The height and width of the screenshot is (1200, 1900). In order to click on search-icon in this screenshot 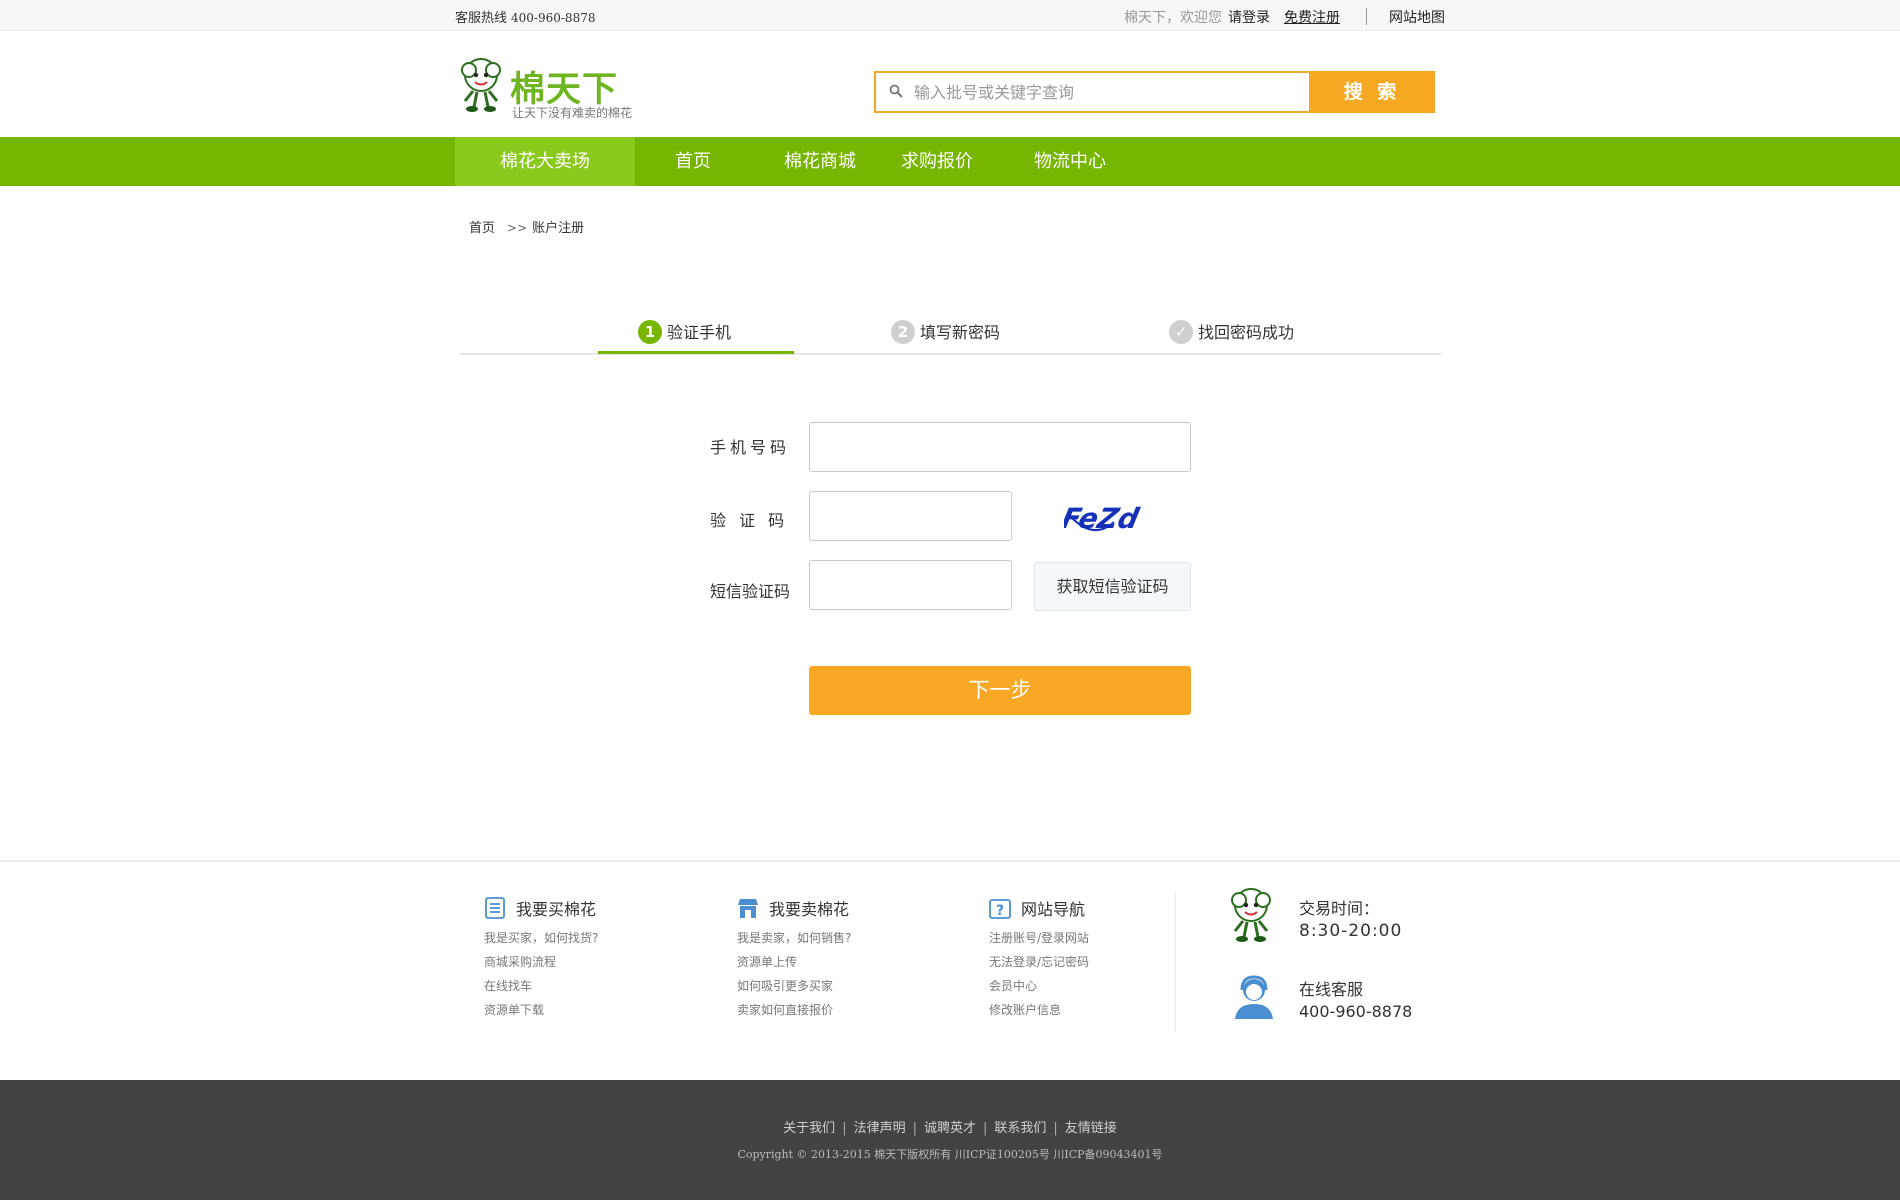, I will do `click(896, 91)`.